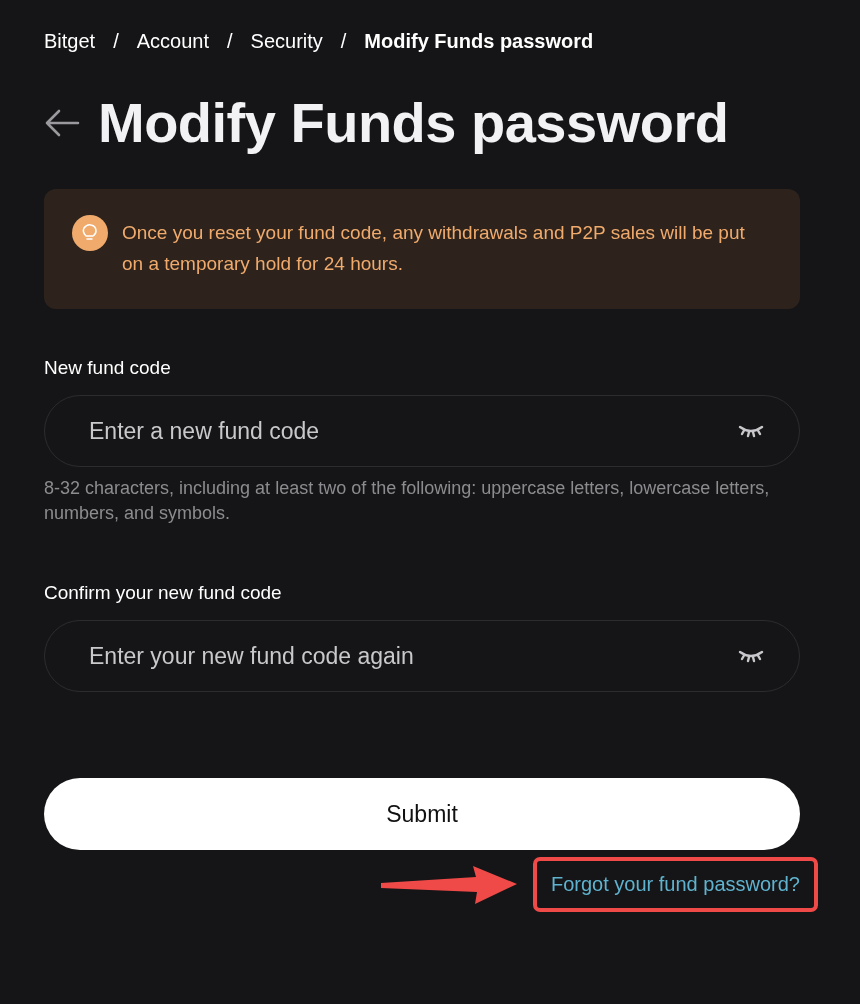 Image resolution: width=860 pixels, height=1004 pixels. Describe the element at coordinates (413, 122) in the screenshot. I see `page-title: Modify Funds password` at that location.